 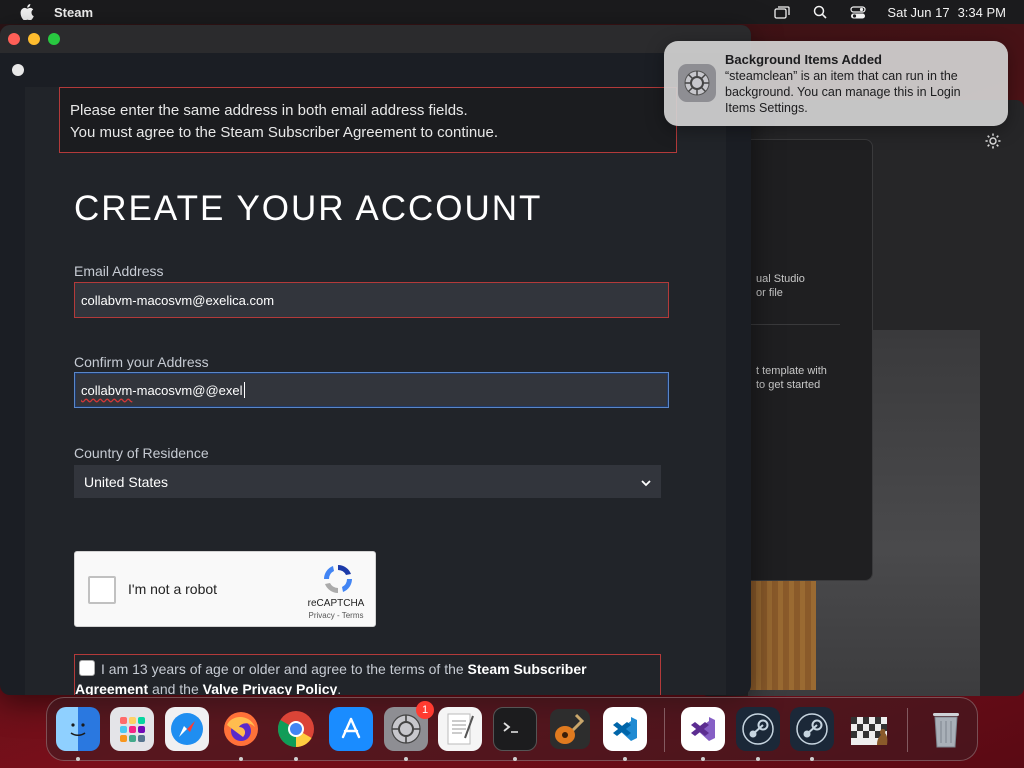 I want to click on terminal-running-indicator, so click(x=515, y=759).